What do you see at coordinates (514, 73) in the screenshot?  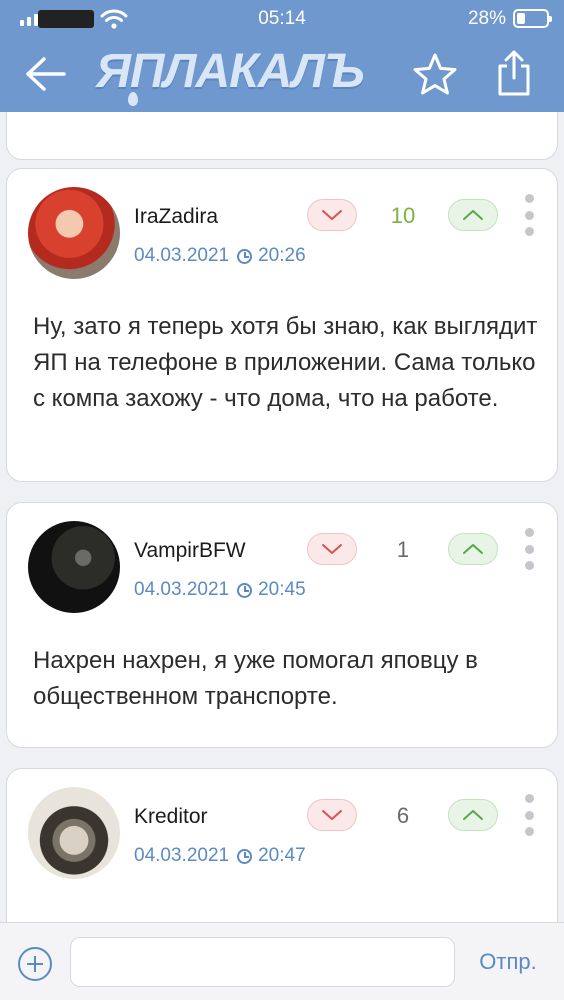 I see `share-icon` at bounding box center [514, 73].